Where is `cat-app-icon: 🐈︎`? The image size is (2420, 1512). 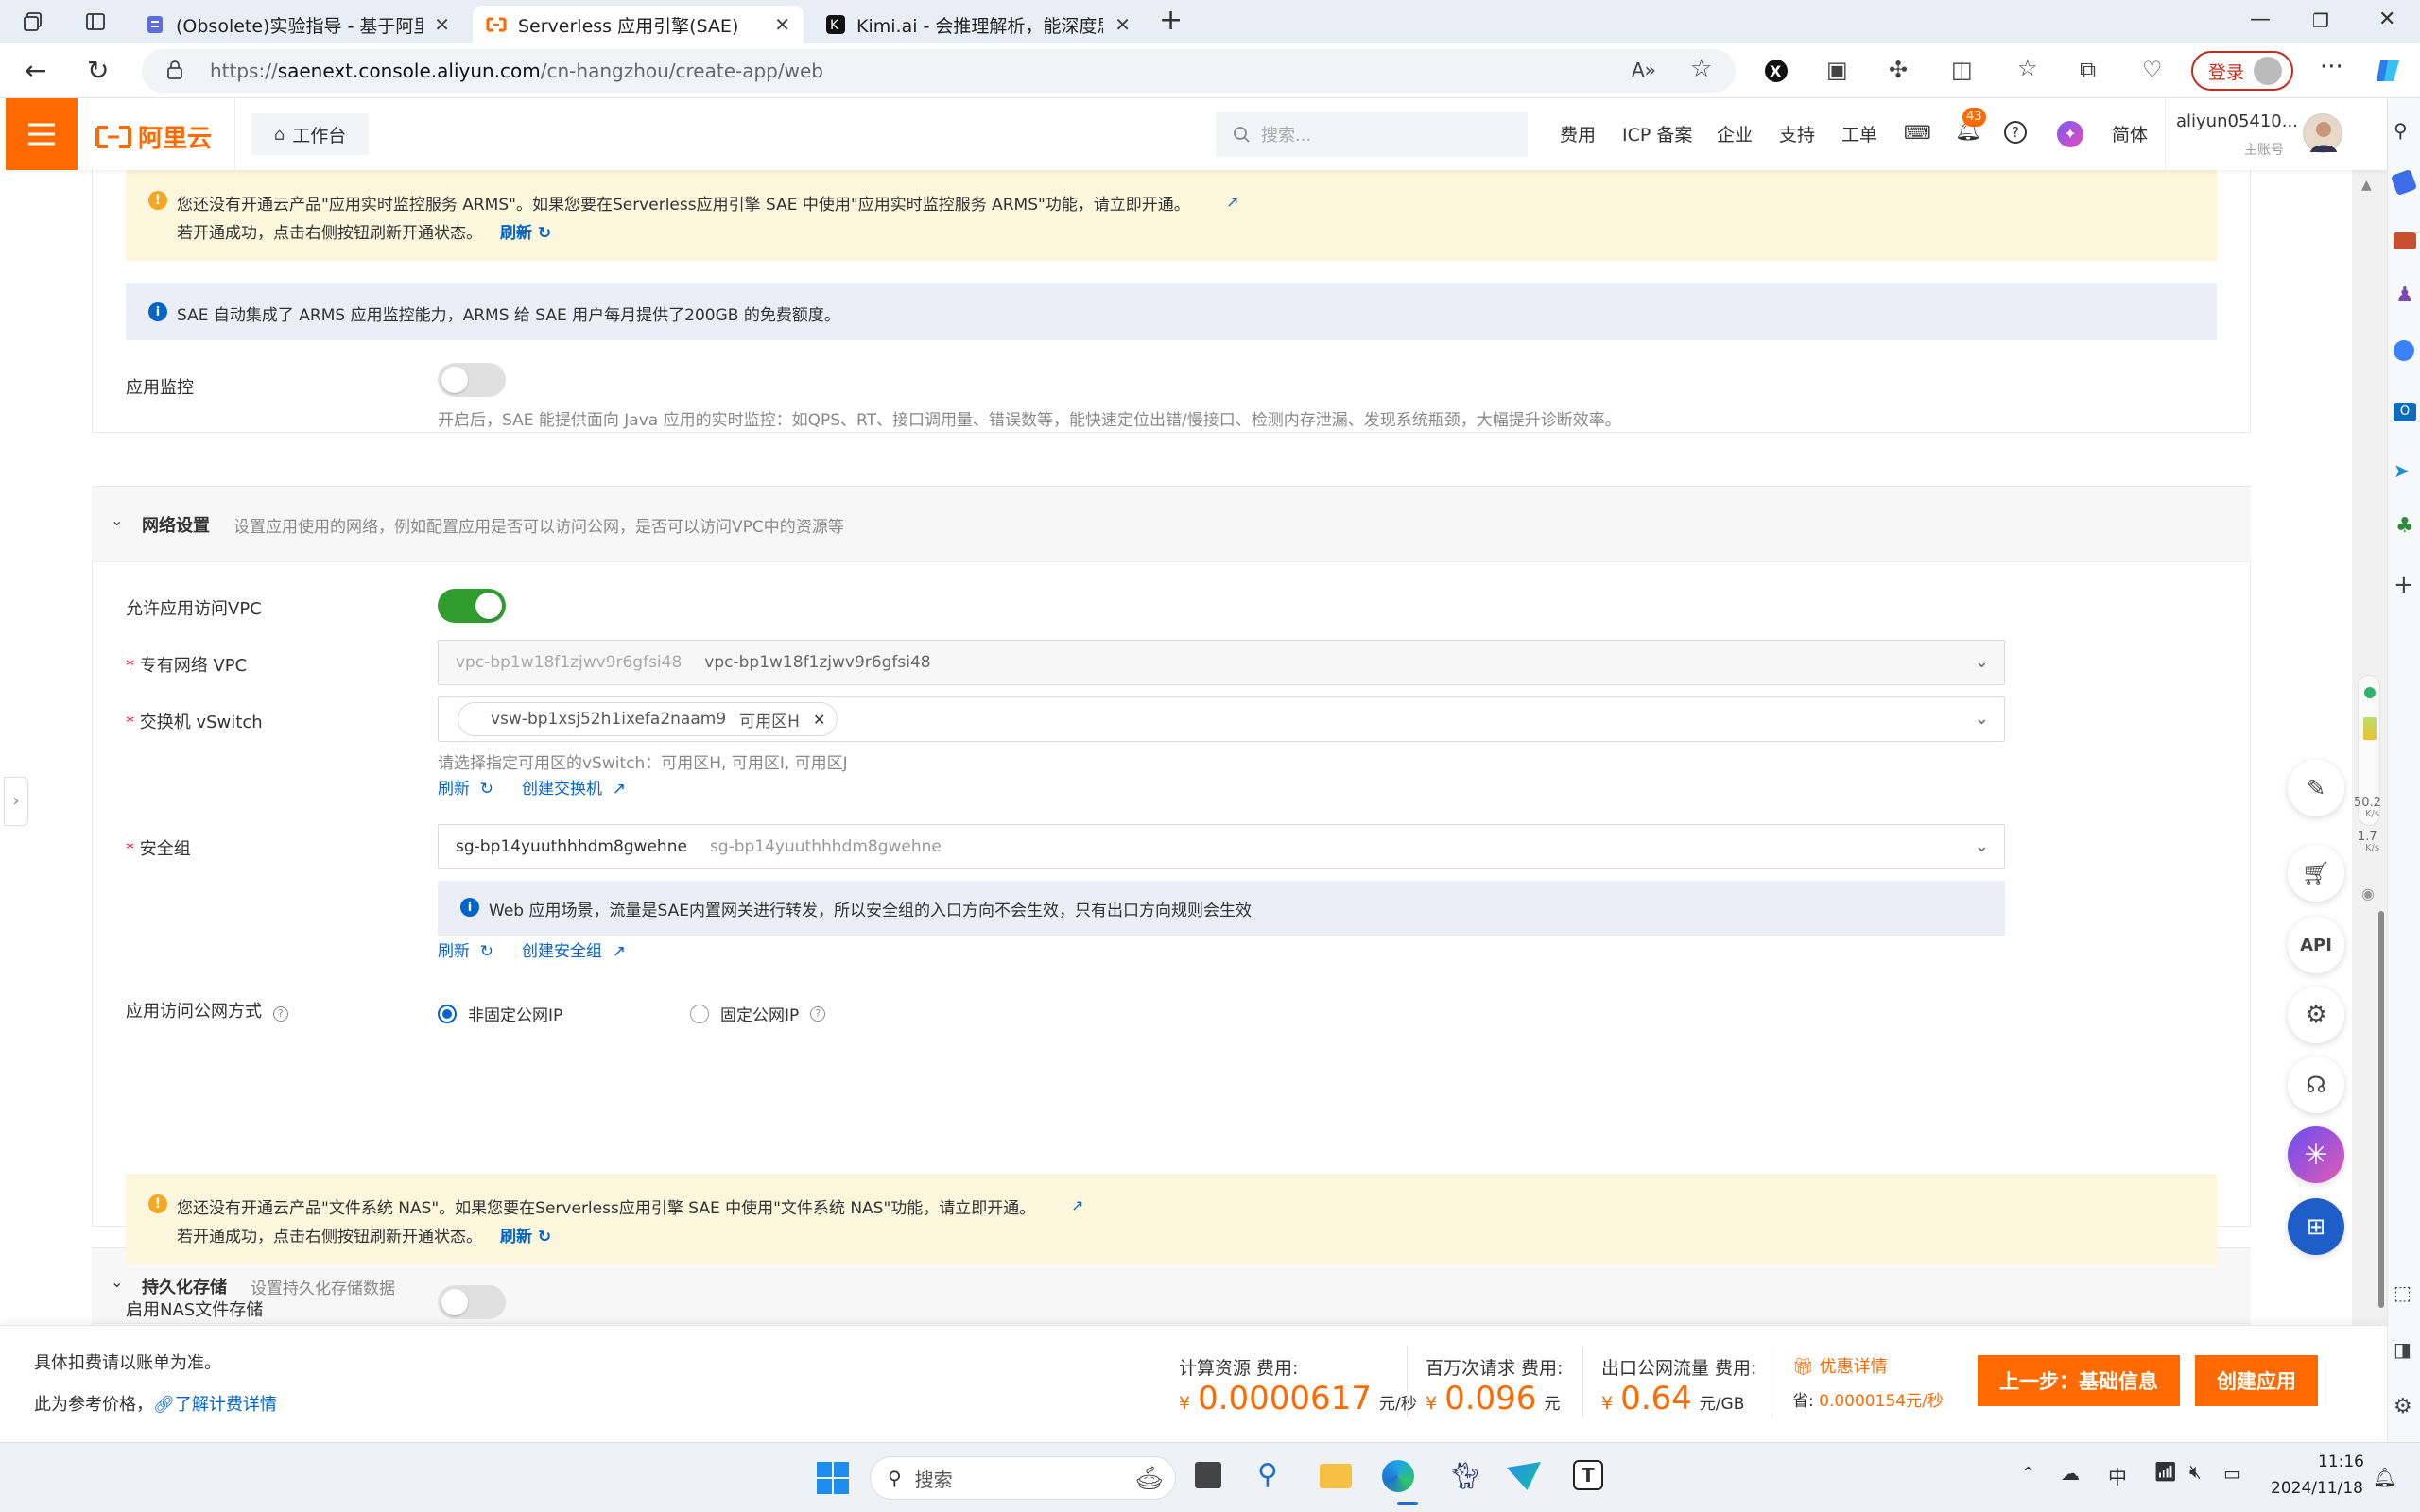 cat-app-icon: 🐈︎ is located at coordinates (1465, 1475).